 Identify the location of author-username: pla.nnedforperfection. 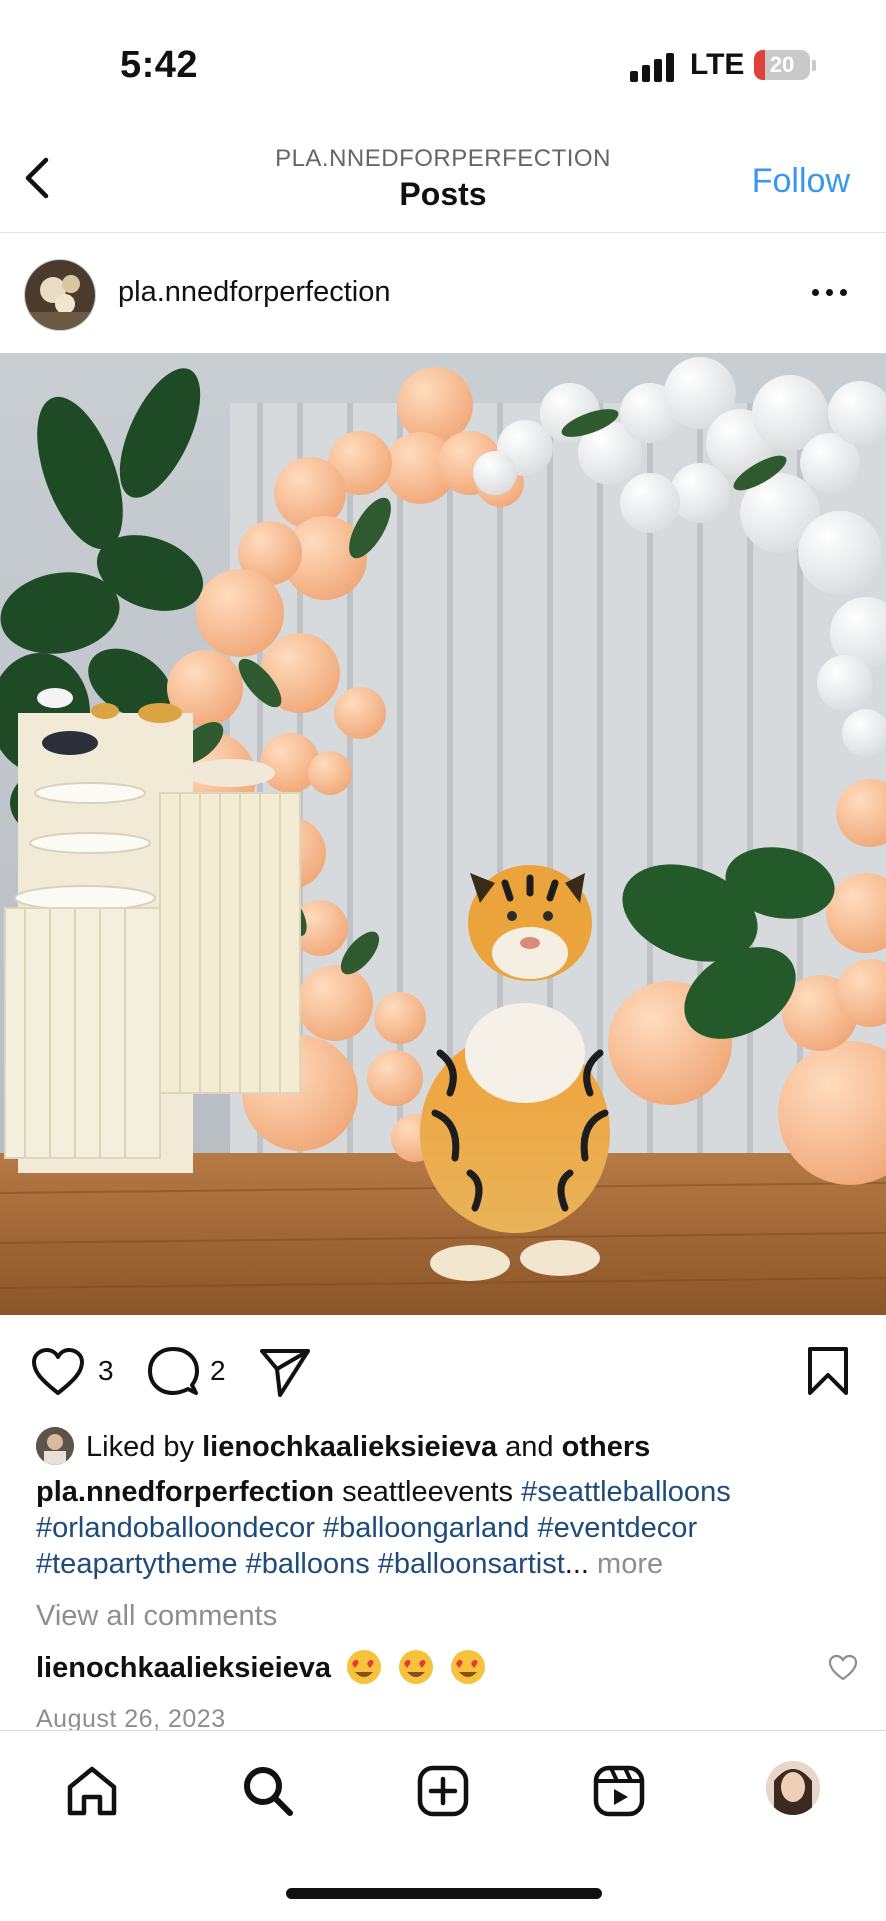
(254, 292).